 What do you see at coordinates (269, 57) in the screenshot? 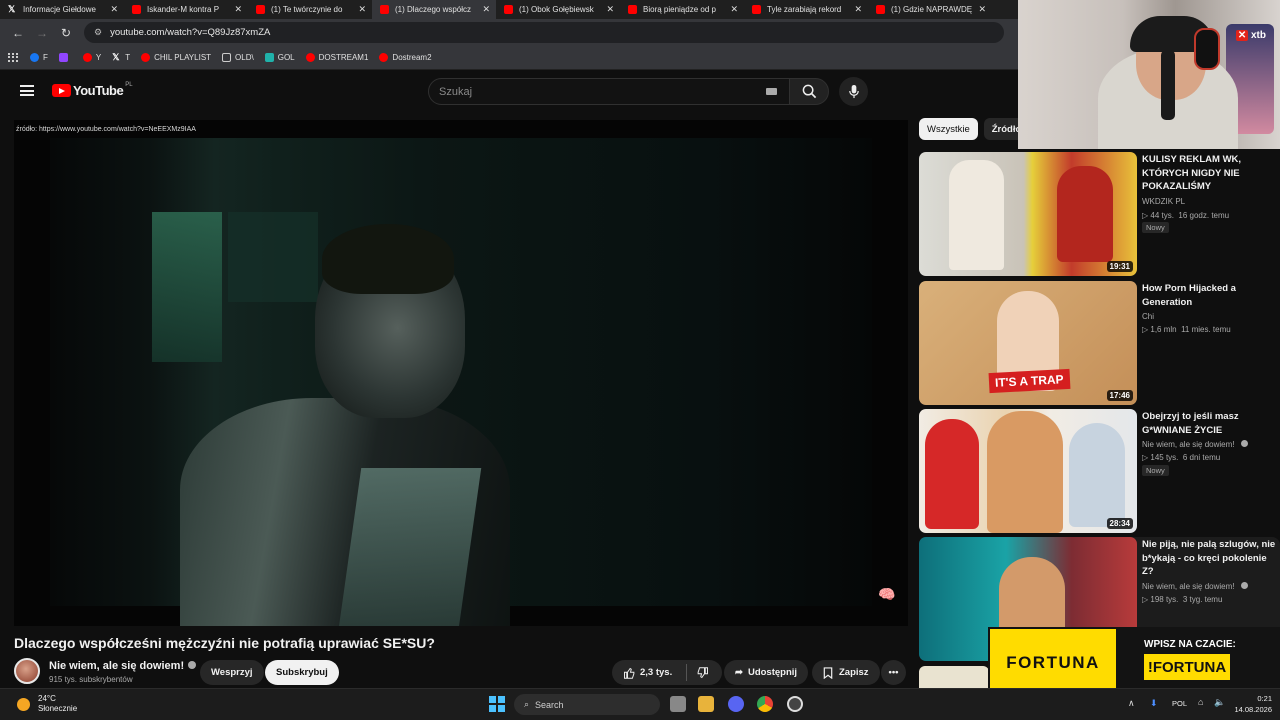
I see `gol-icon` at bounding box center [269, 57].